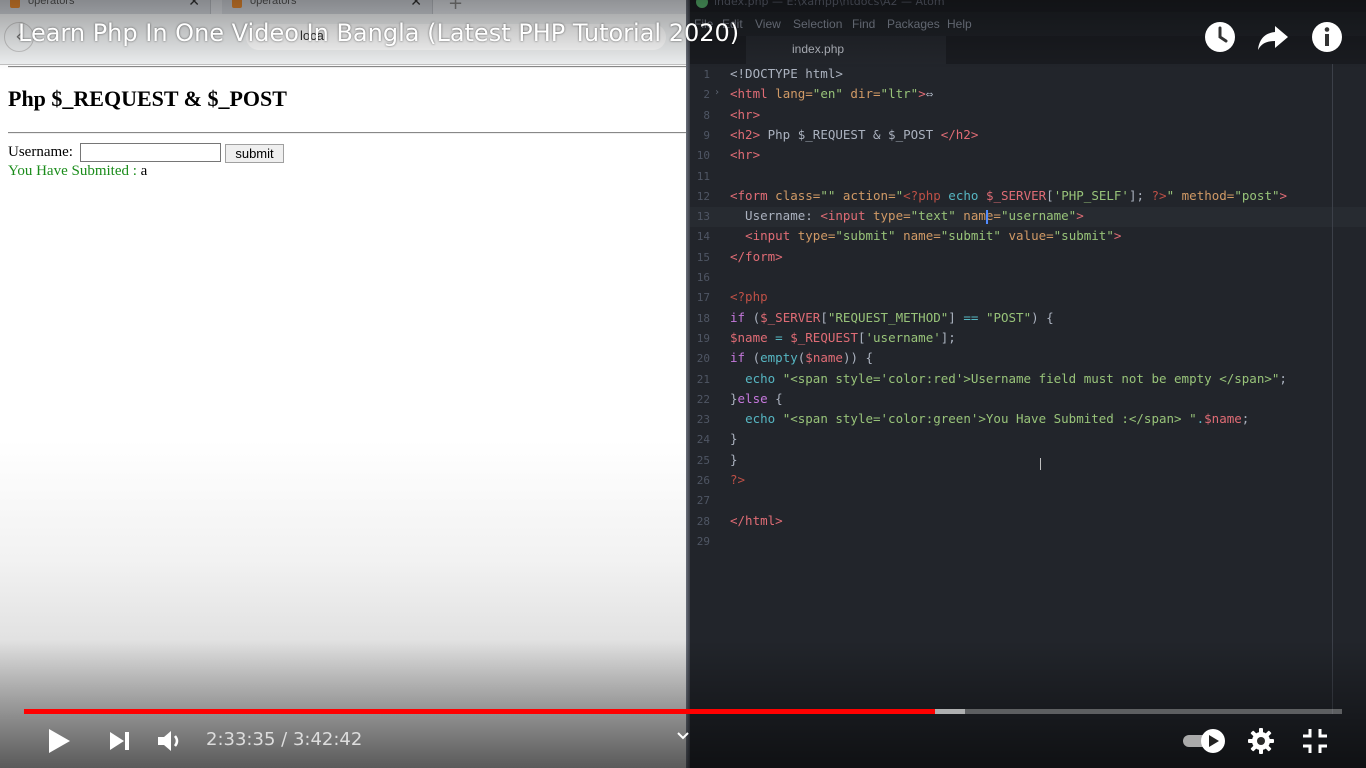 This screenshot has height=768, width=1366. I want to click on editor-scrollbar, so click(1332, 389).